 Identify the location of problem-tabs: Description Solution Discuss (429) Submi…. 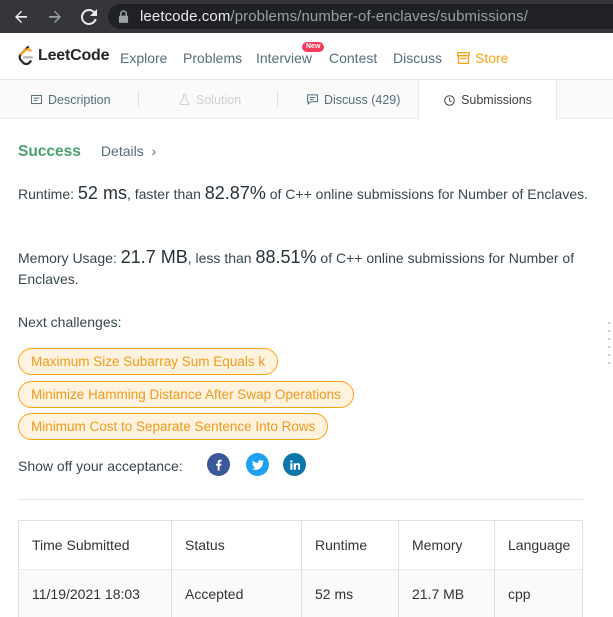
(306, 100).